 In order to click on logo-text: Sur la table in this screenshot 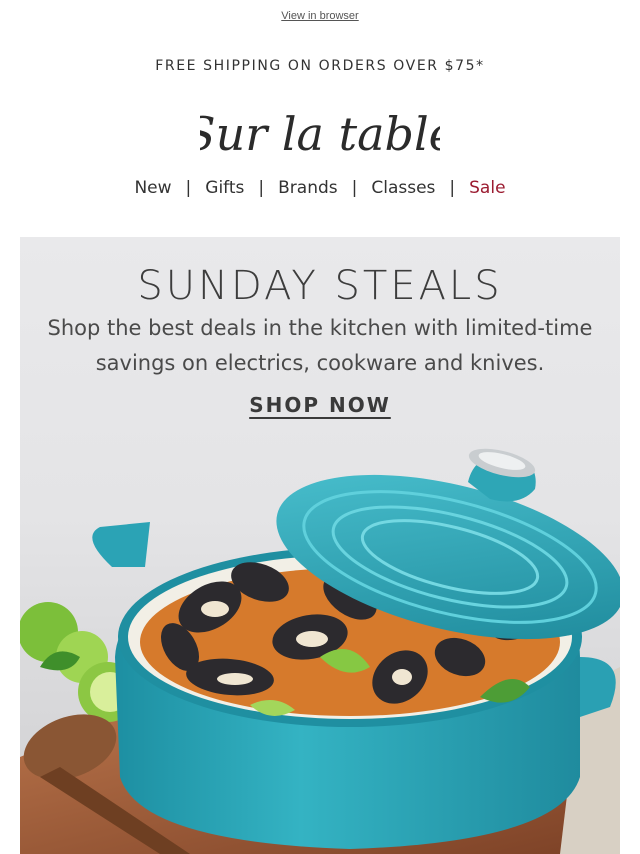, I will do `click(320, 134)`.